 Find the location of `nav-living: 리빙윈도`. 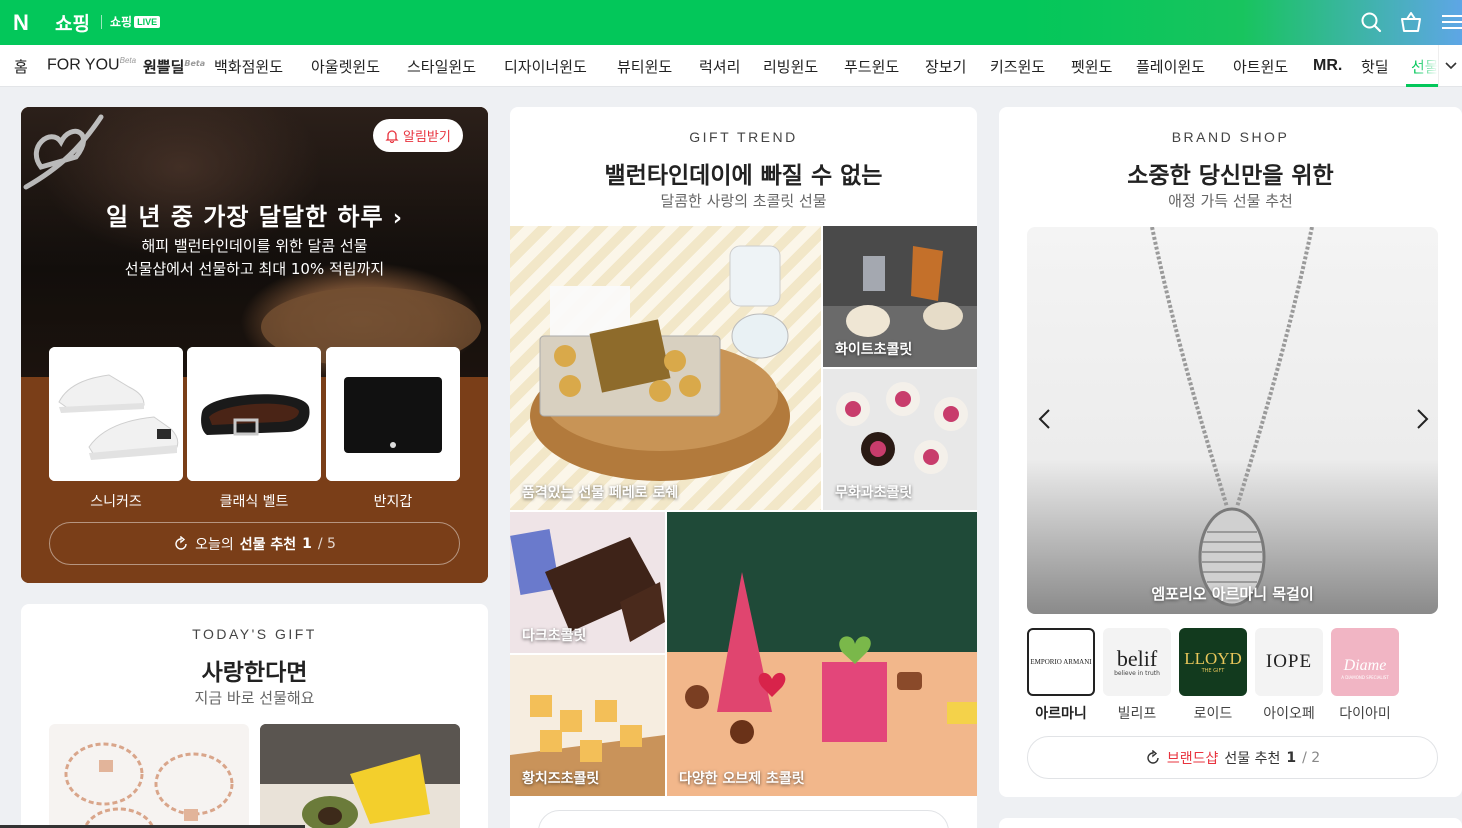

nav-living: 리빙윈도 is located at coordinates (790, 66).